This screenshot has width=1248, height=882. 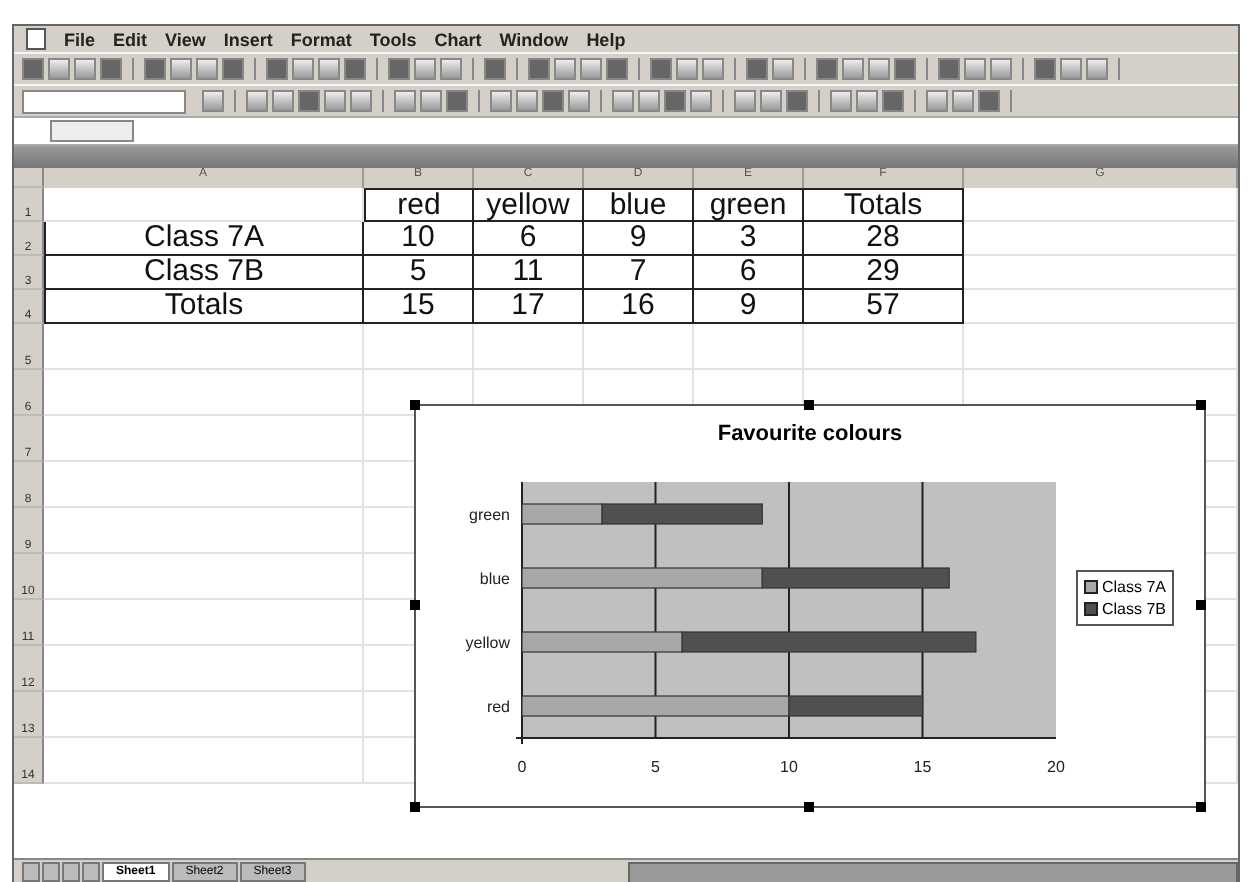 What do you see at coordinates (606, 39) in the screenshot?
I see `menu-item: Help` at bounding box center [606, 39].